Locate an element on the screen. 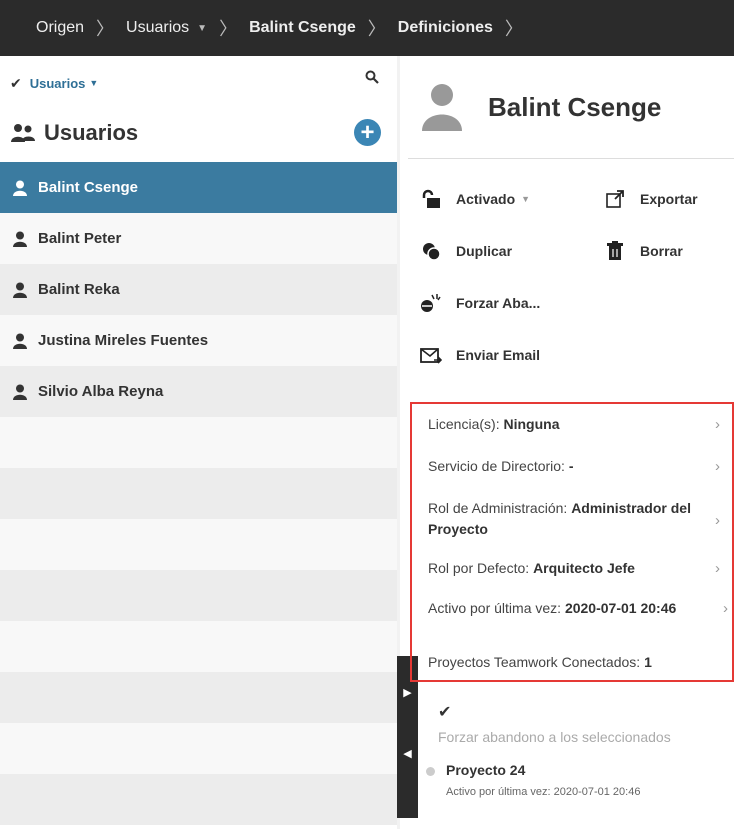 The image size is (734, 829). license-row: Licencia(s): Ninguna › is located at coordinates (574, 424).